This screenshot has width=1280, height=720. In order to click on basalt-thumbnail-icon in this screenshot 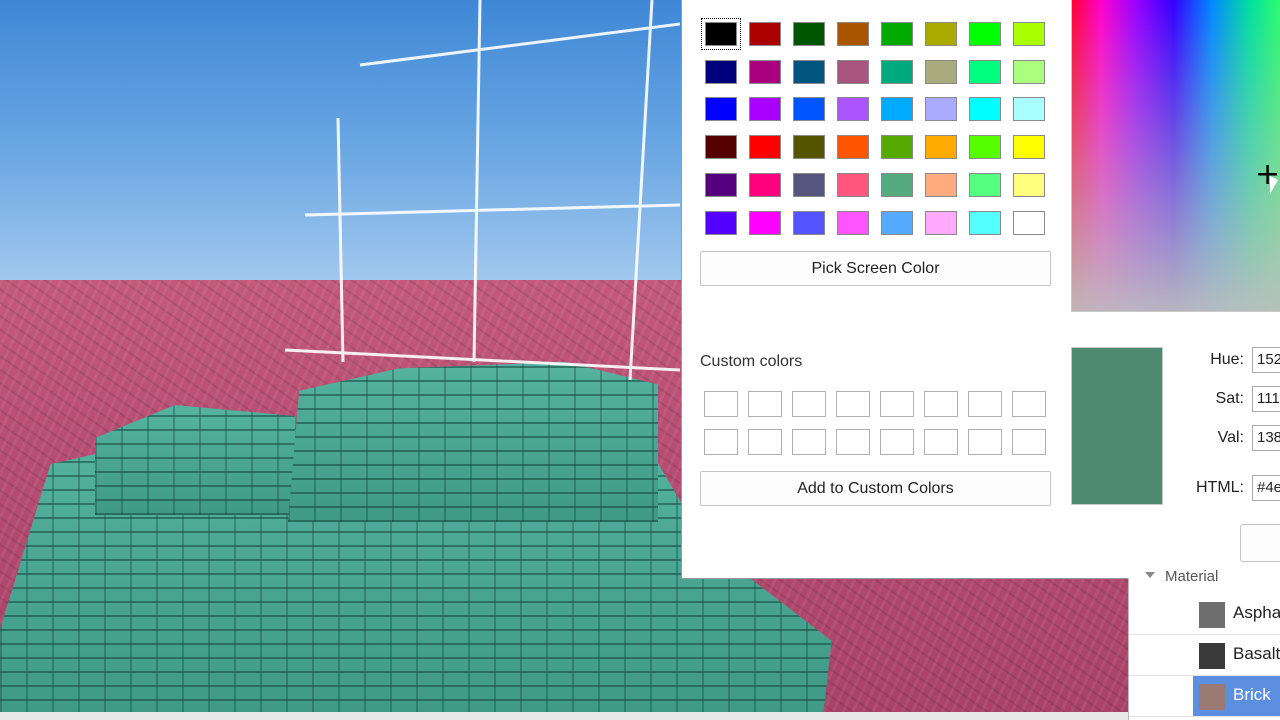, I will do `click(1212, 656)`.